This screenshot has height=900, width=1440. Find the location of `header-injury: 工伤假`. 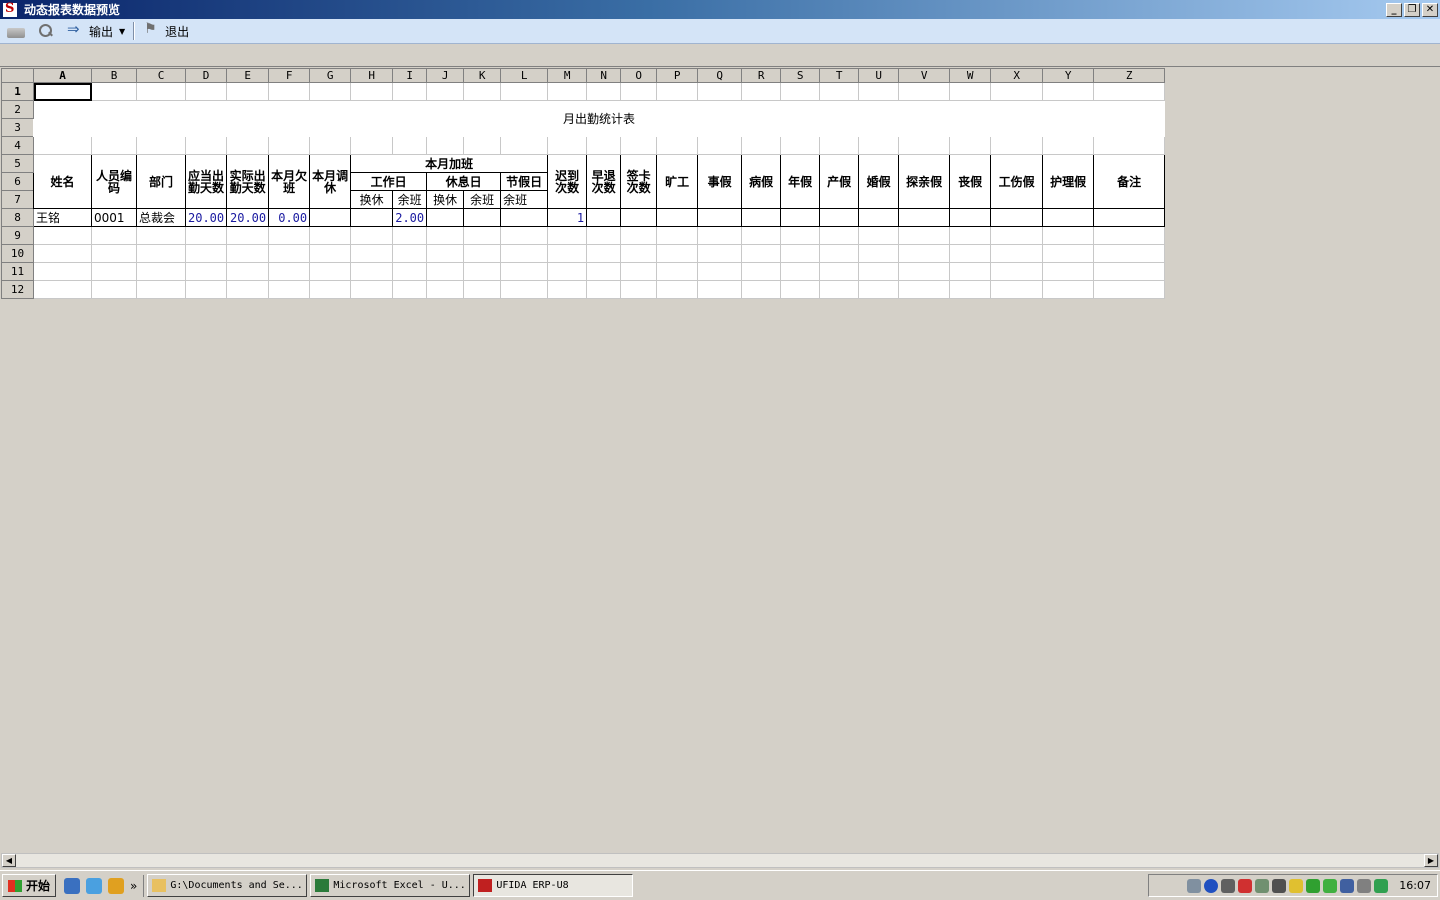

header-injury: 工伤假 is located at coordinates (1017, 181).